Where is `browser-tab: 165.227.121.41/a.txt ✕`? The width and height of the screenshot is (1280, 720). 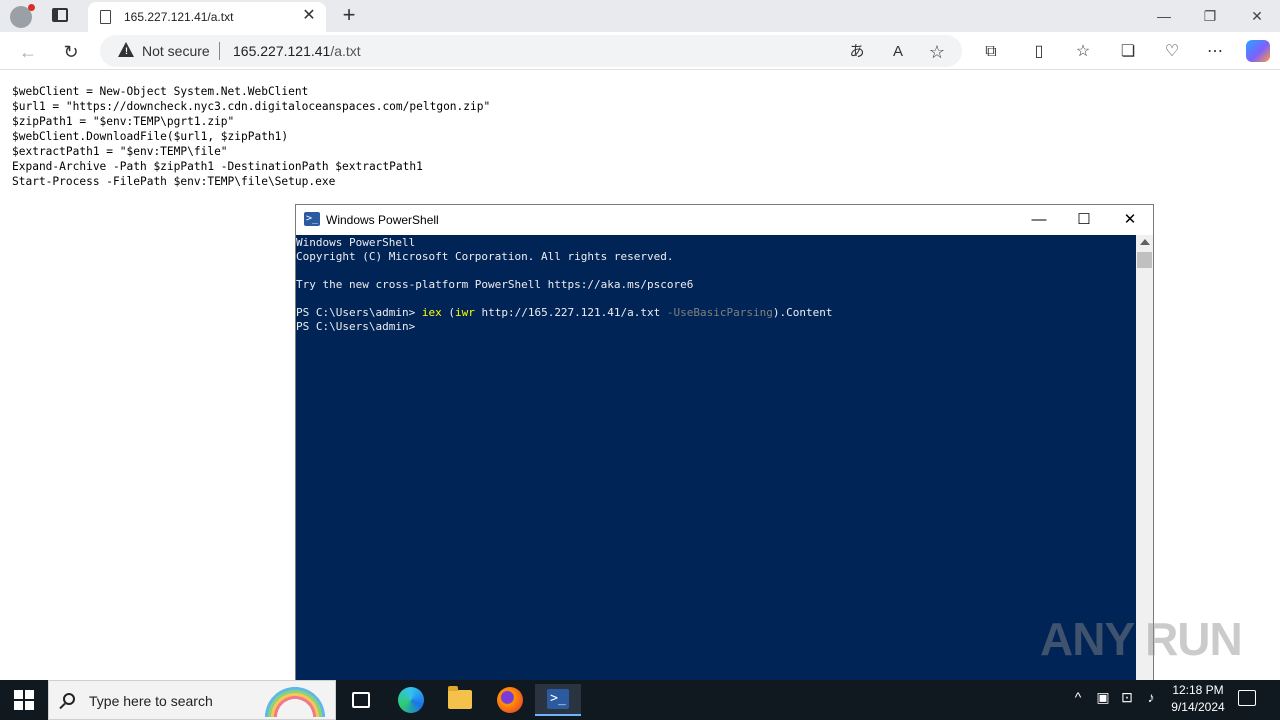 browser-tab: 165.227.121.41/a.txt ✕ is located at coordinates (207, 17).